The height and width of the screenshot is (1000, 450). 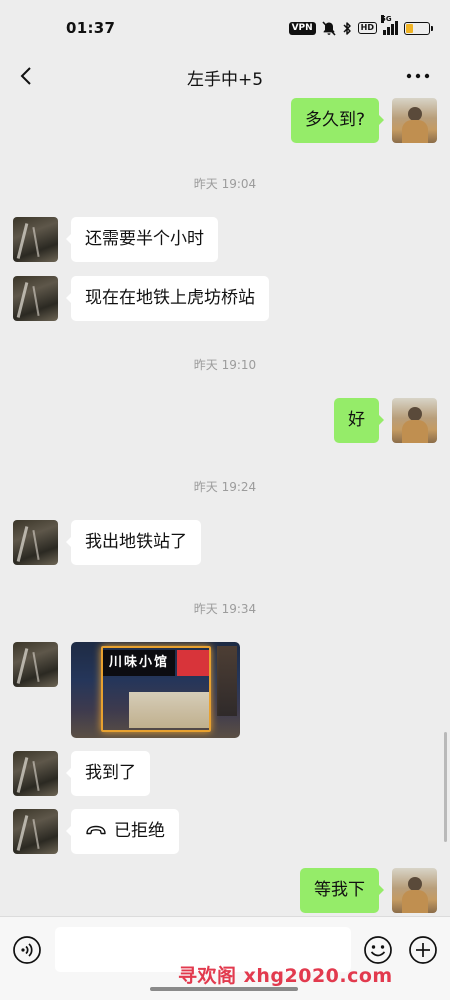 I want to click on friend-message-bubble: 我出地铁站了, so click(x=133, y=542).